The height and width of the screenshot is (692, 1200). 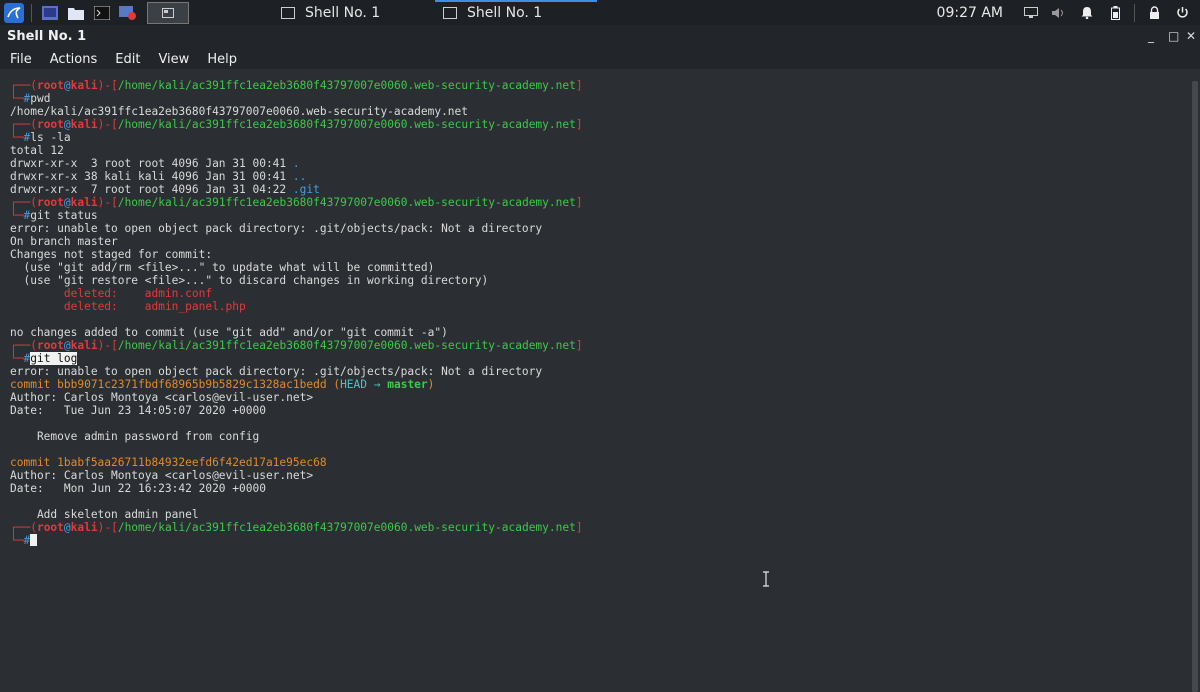 I want to click on command-line: └─#ls -la, so click(x=40, y=137).